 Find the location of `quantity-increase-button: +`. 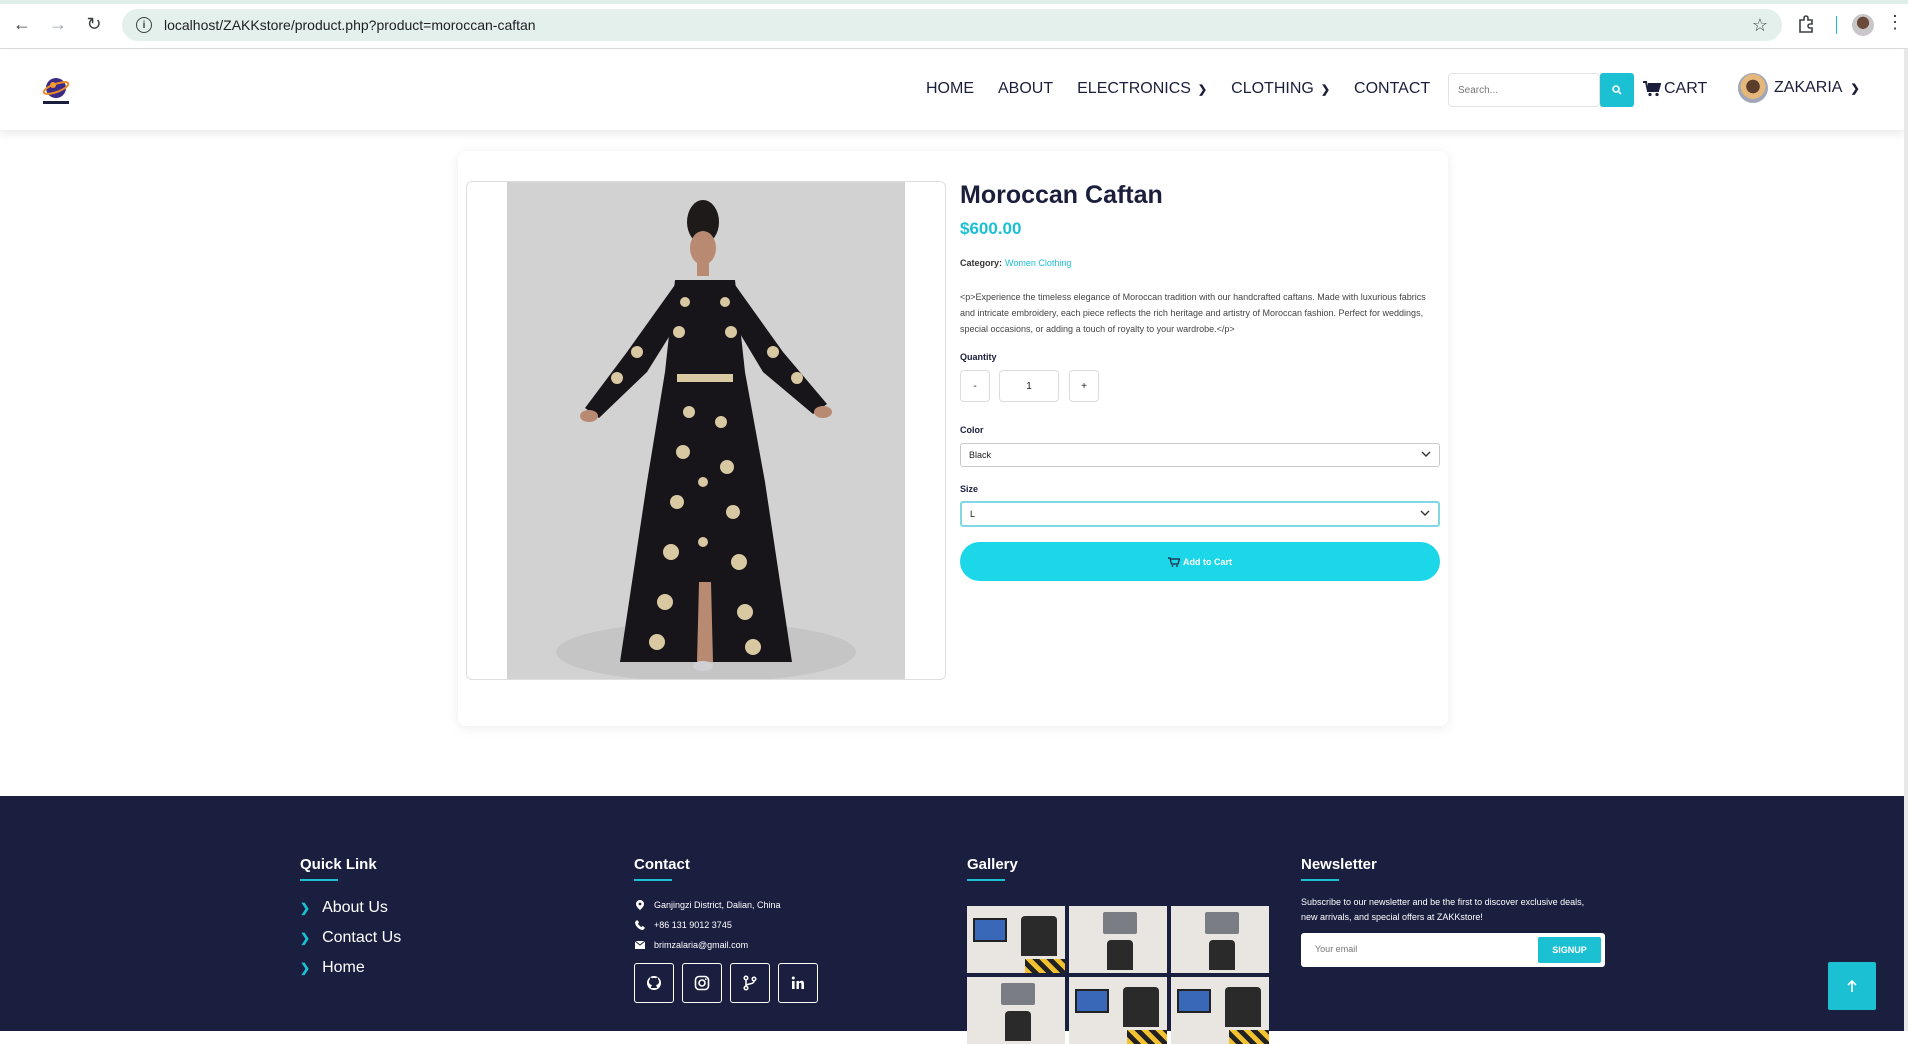

quantity-increase-button: + is located at coordinates (1084, 386).